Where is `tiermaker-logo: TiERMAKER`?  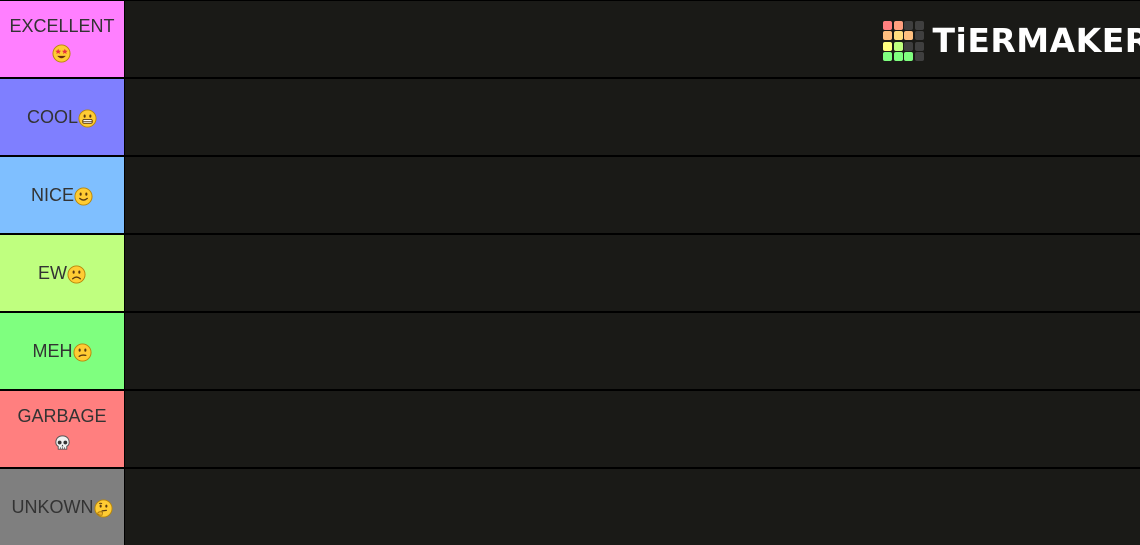
tiermaker-logo: TiERMAKER is located at coordinates (1011, 41).